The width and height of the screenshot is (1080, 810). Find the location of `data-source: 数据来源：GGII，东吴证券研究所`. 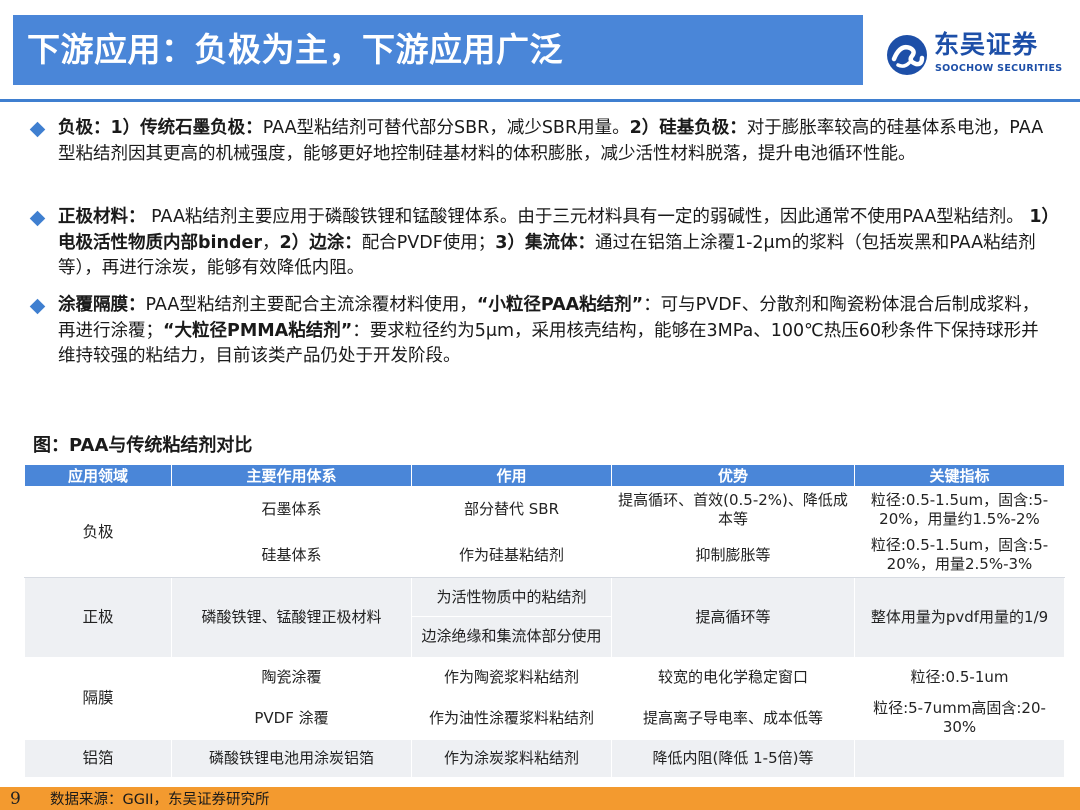

data-source: 数据来源：GGII，东吴证券研究所 is located at coordinates (160, 800).